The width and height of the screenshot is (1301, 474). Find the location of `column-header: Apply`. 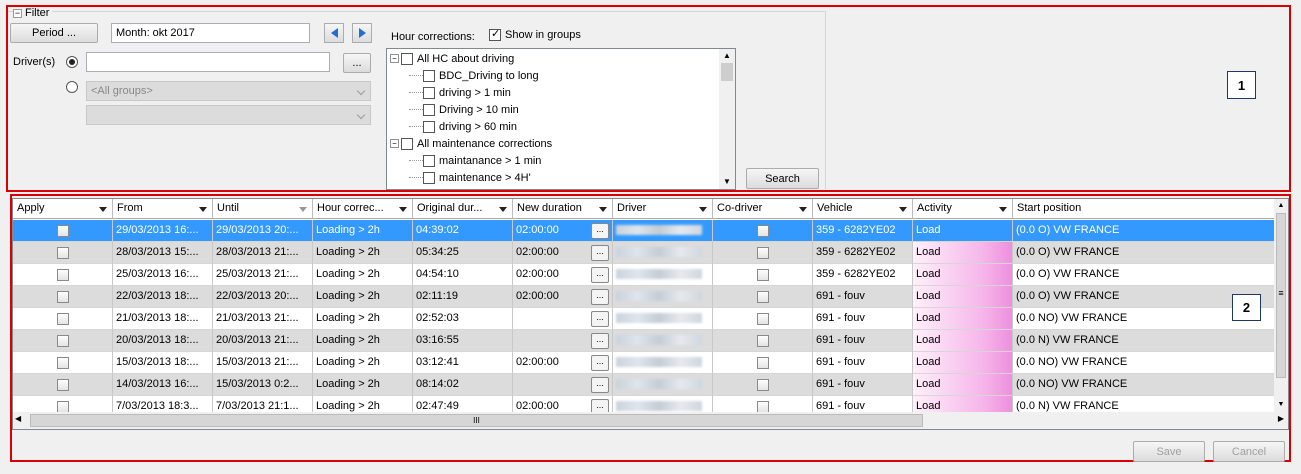

column-header: Apply is located at coordinates (63, 209).